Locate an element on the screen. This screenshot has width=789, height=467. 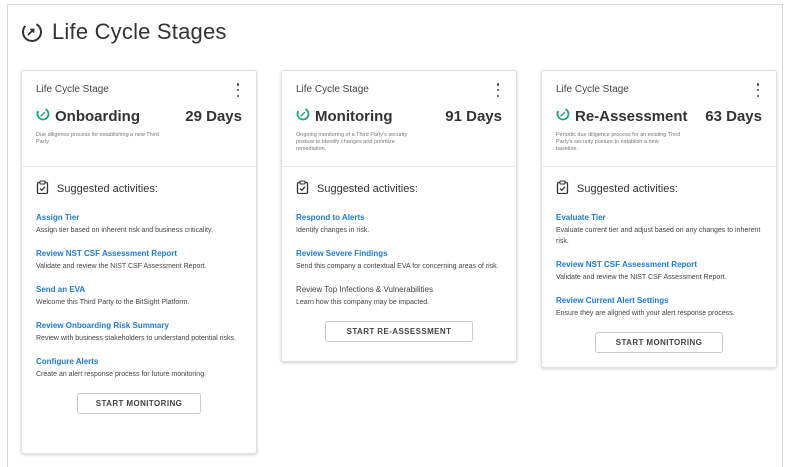
stage-name: Monitoring is located at coordinates (354, 116).